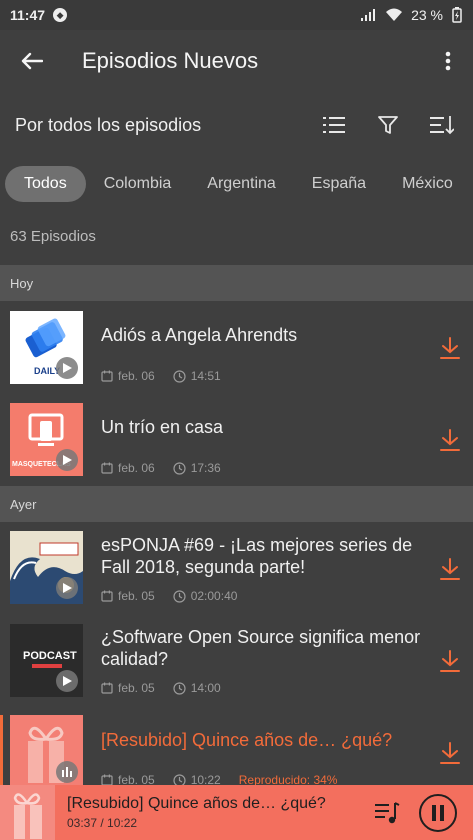 This screenshot has width=473, height=840. Describe the element at coordinates (197, 468) in the screenshot. I see `episode-duration: 17:36` at that location.